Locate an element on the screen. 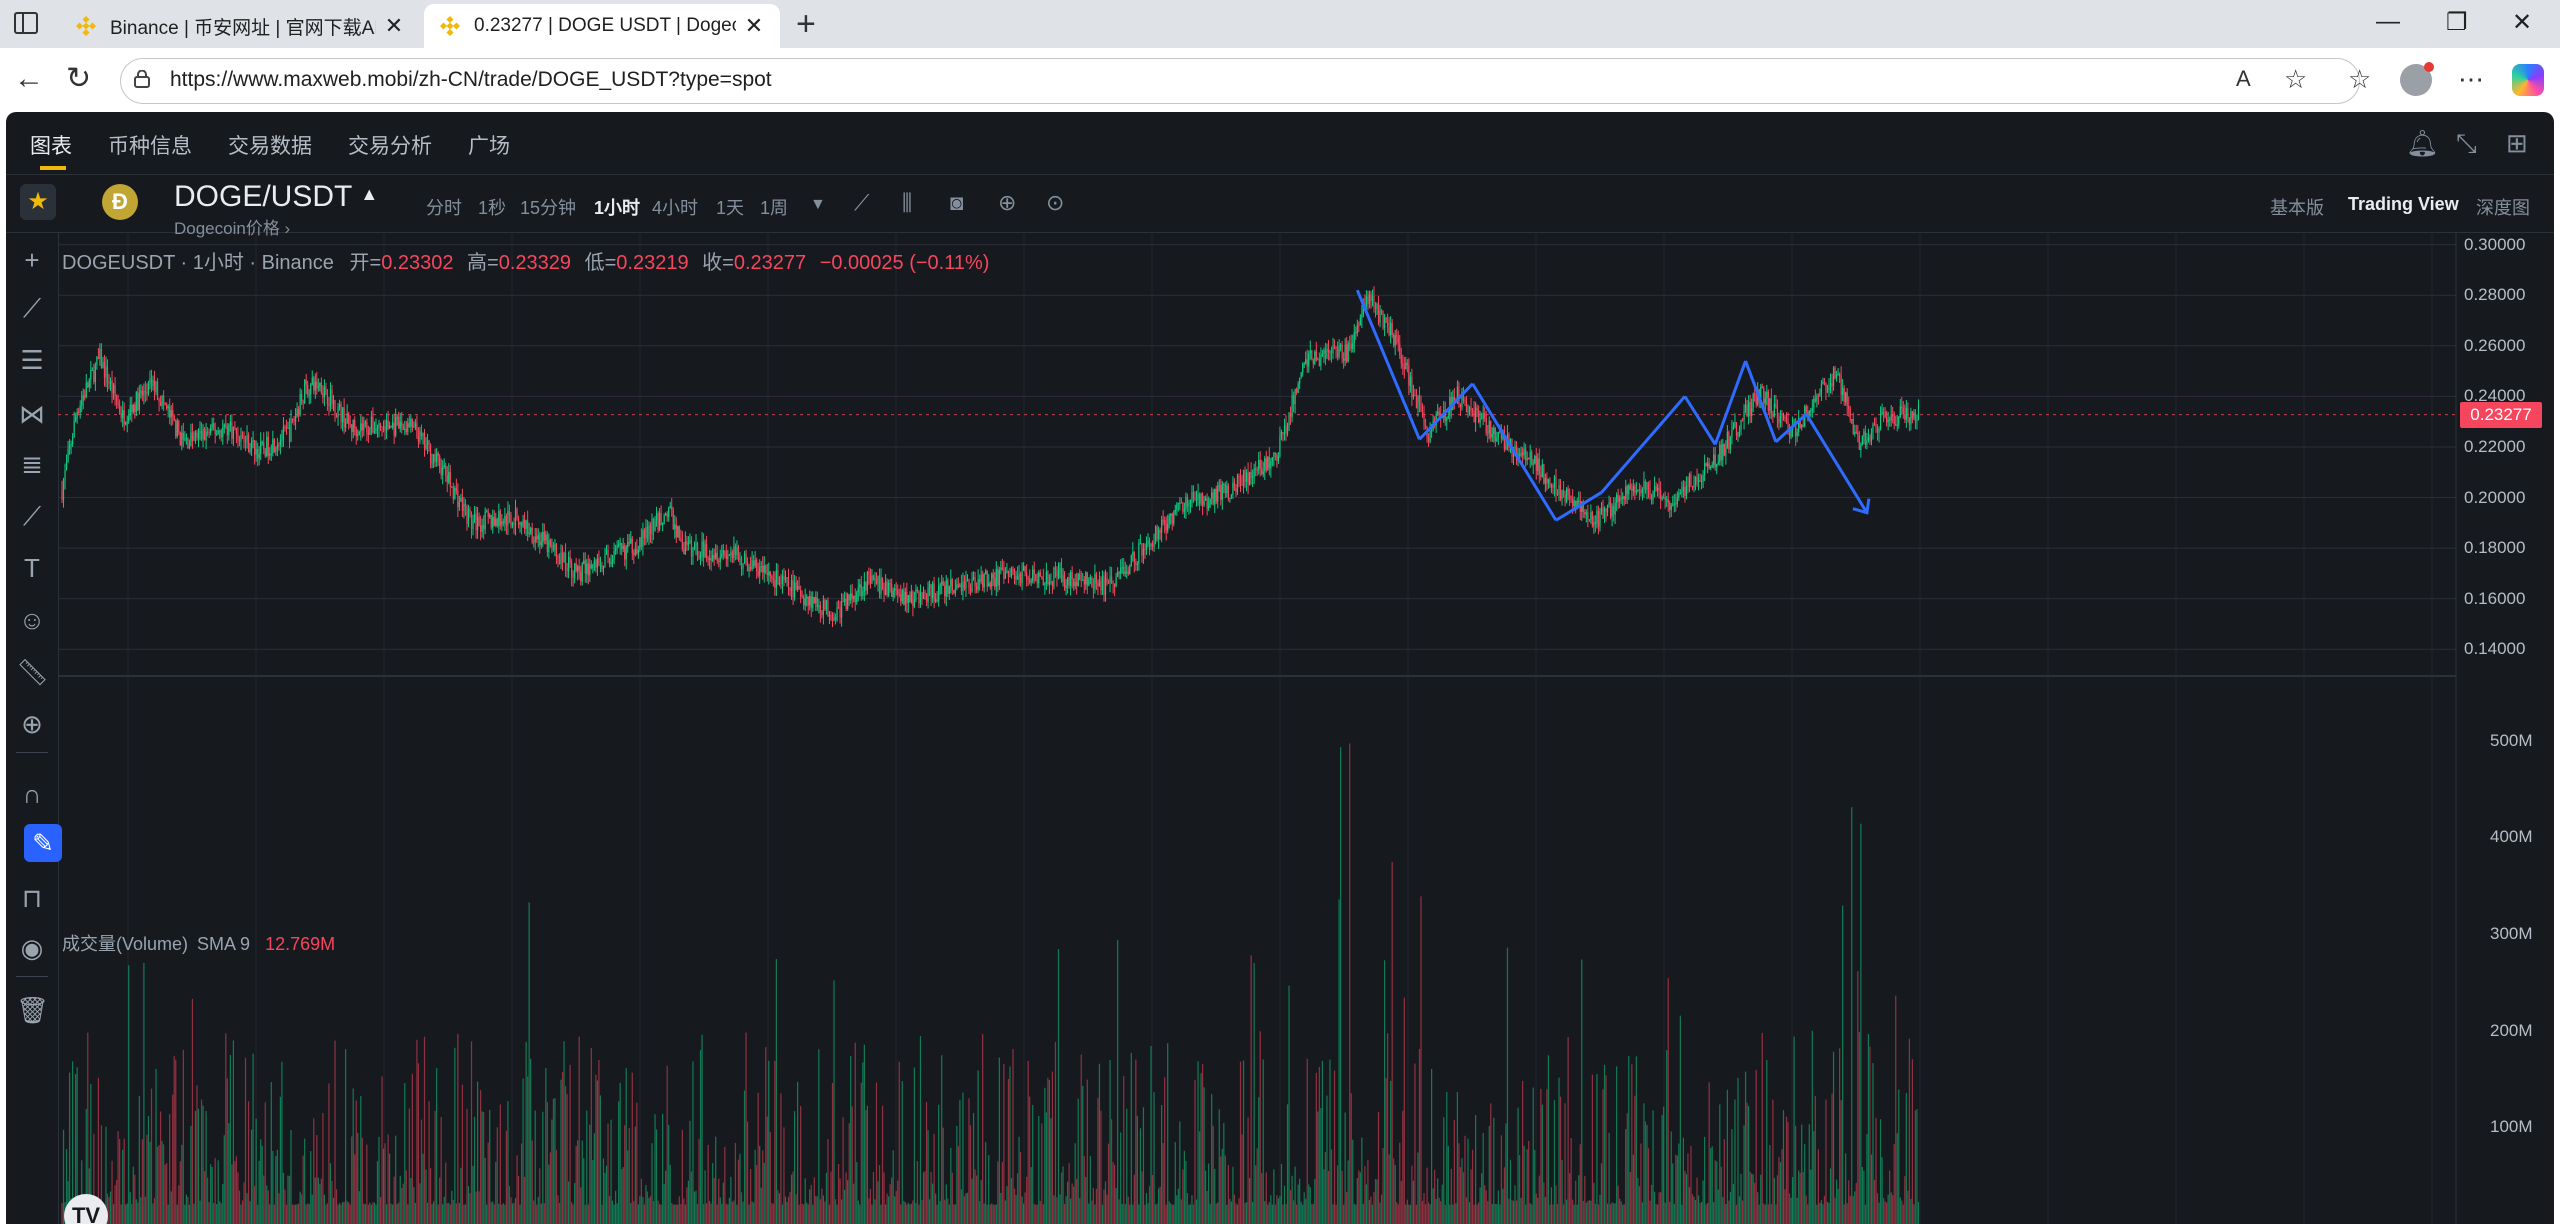 The image size is (2560, 1224). trash-icon: 🗑︎ is located at coordinates (32, 1010).